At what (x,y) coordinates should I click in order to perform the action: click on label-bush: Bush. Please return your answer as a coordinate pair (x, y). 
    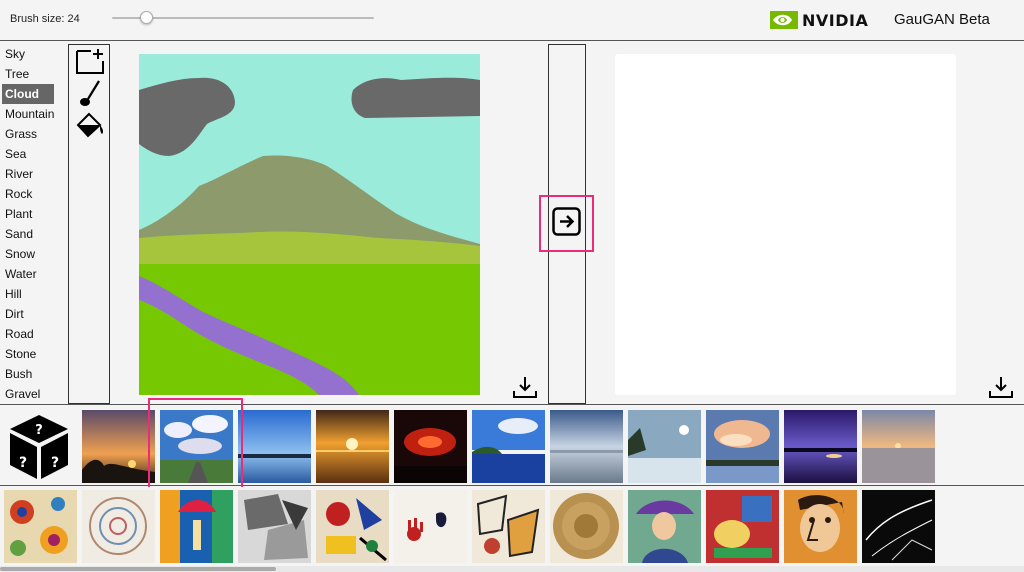
    Looking at the image, I should click on (31, 374).